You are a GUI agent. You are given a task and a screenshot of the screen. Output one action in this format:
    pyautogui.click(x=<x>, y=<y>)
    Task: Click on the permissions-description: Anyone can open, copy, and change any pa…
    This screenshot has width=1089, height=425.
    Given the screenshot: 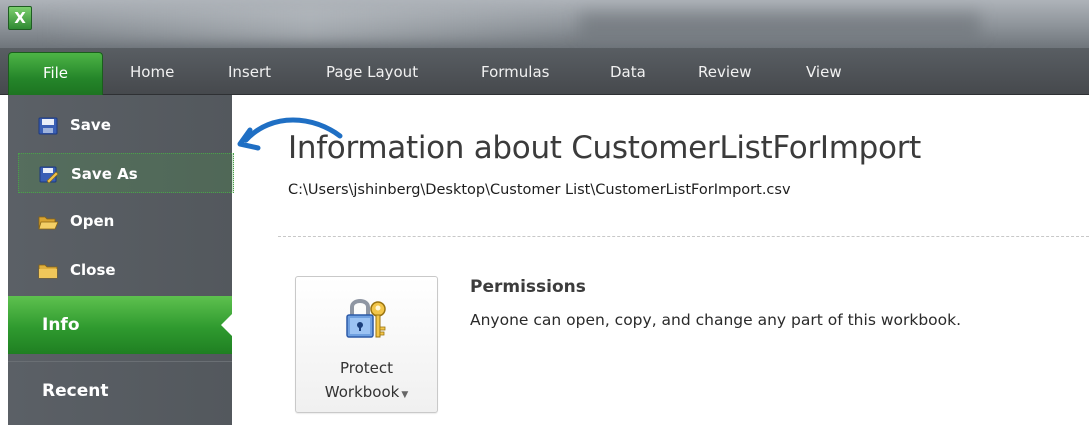 What is the action you would take?
    pyautogui.click(x=716, y=320)
    